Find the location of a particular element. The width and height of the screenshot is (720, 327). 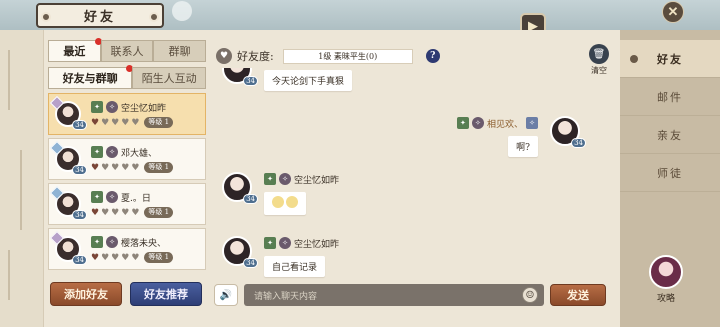

message-row: 34 ✦ ✧ 相见欢、 ✧ 啊? is located at coordinates (521, 136).